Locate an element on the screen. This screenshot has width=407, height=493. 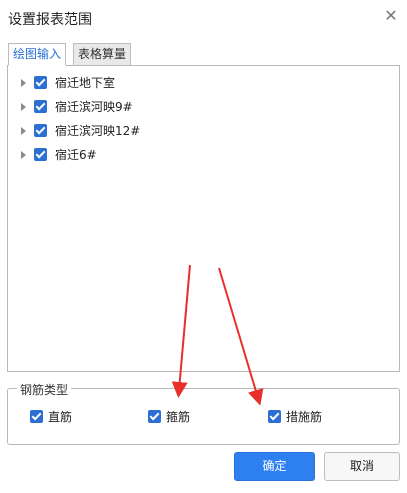
tree-item-label: 宿迁滨河映12# is located at coordinates (98, 131).